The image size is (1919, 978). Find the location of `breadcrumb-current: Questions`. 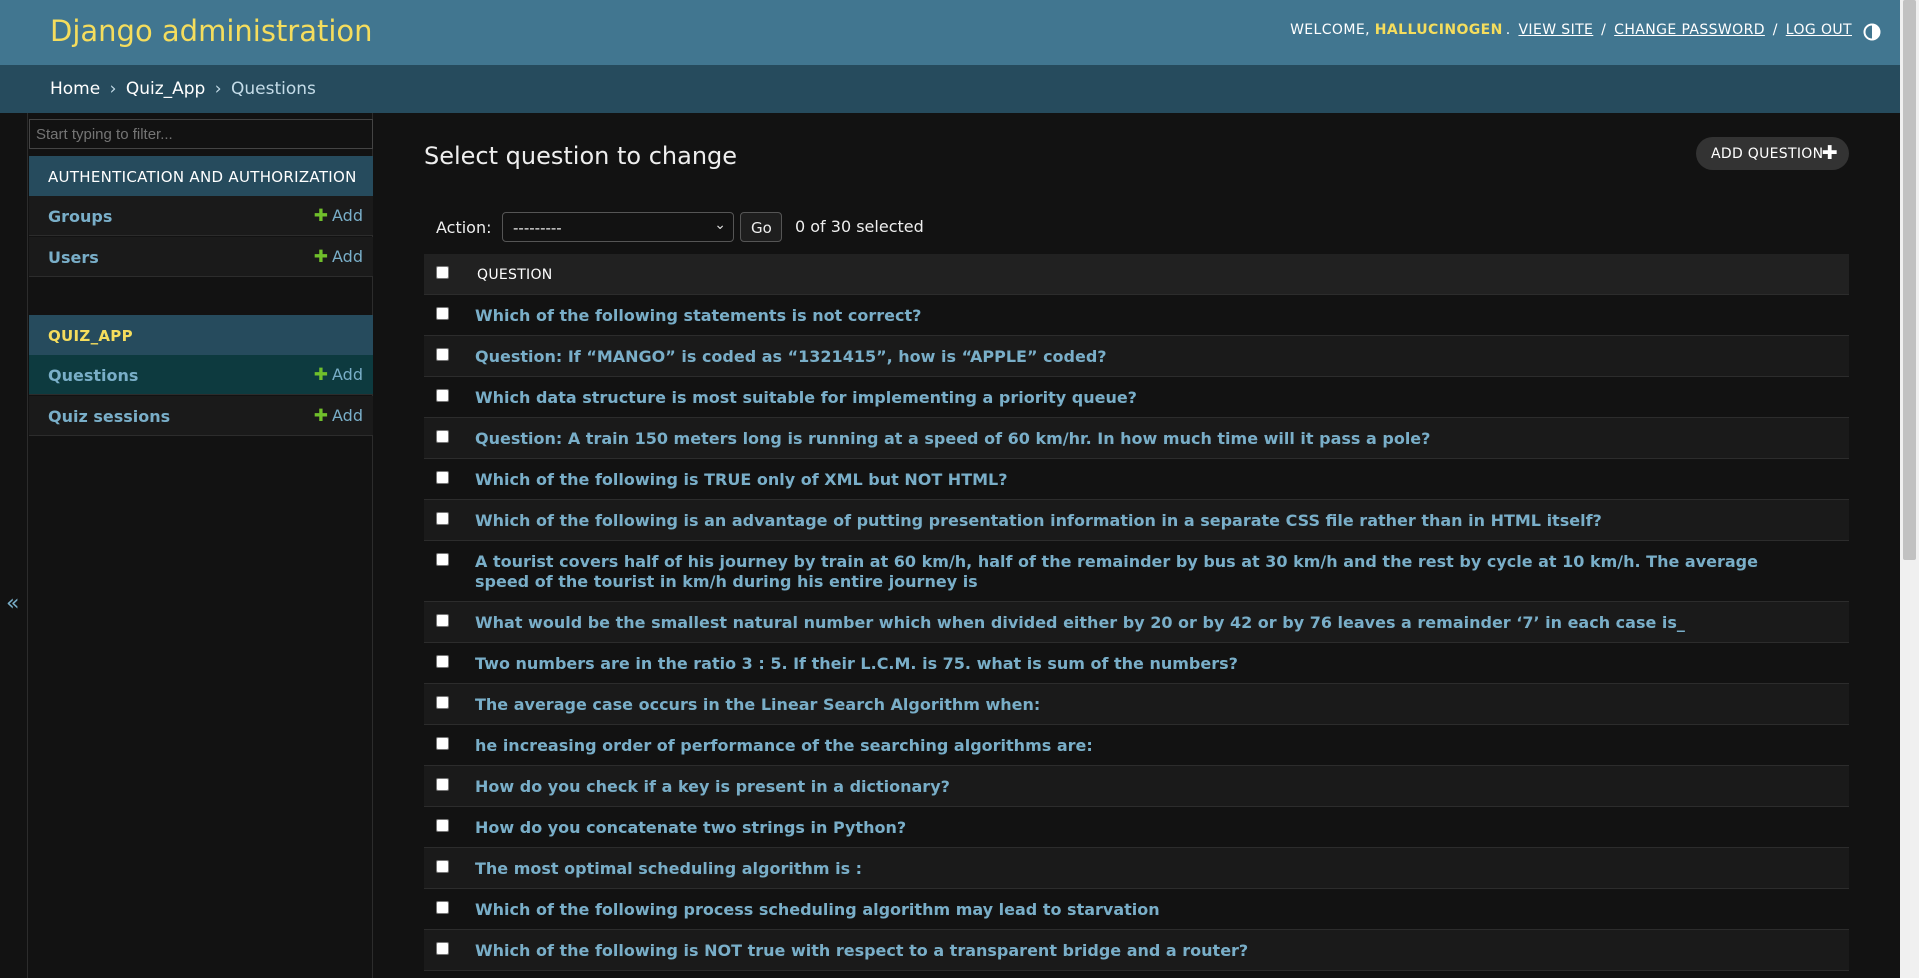

breadcrumb-current: Questions is located at coordinates (273, 89).